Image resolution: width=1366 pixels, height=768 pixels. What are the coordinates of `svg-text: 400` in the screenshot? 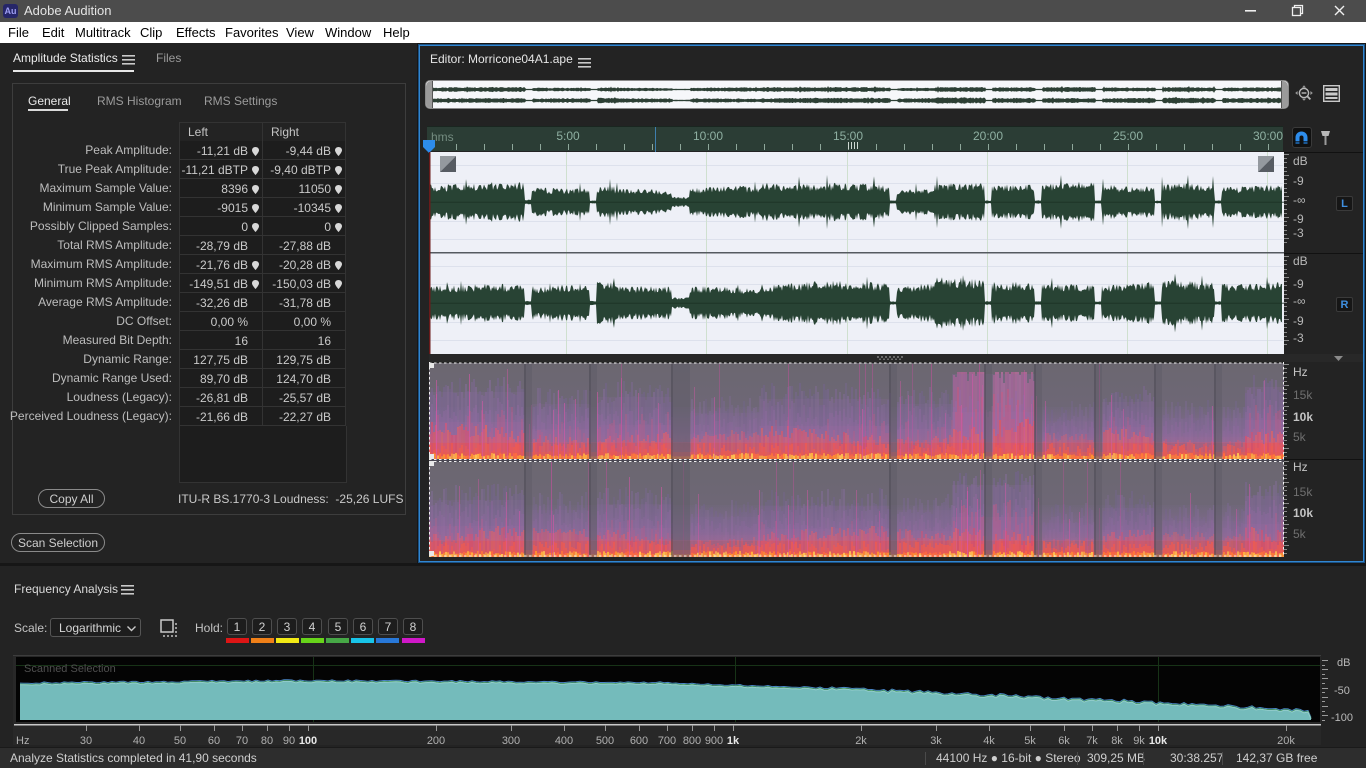 It's located at (564, 741).